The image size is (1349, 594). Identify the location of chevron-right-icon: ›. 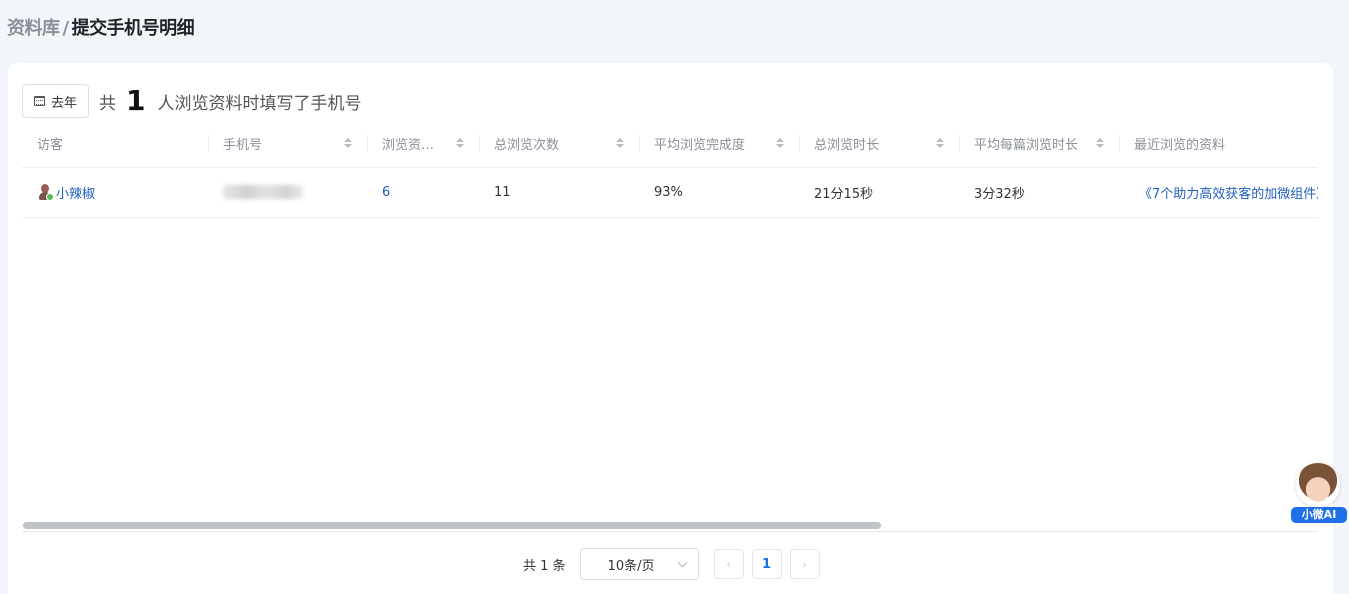
(804, 564).